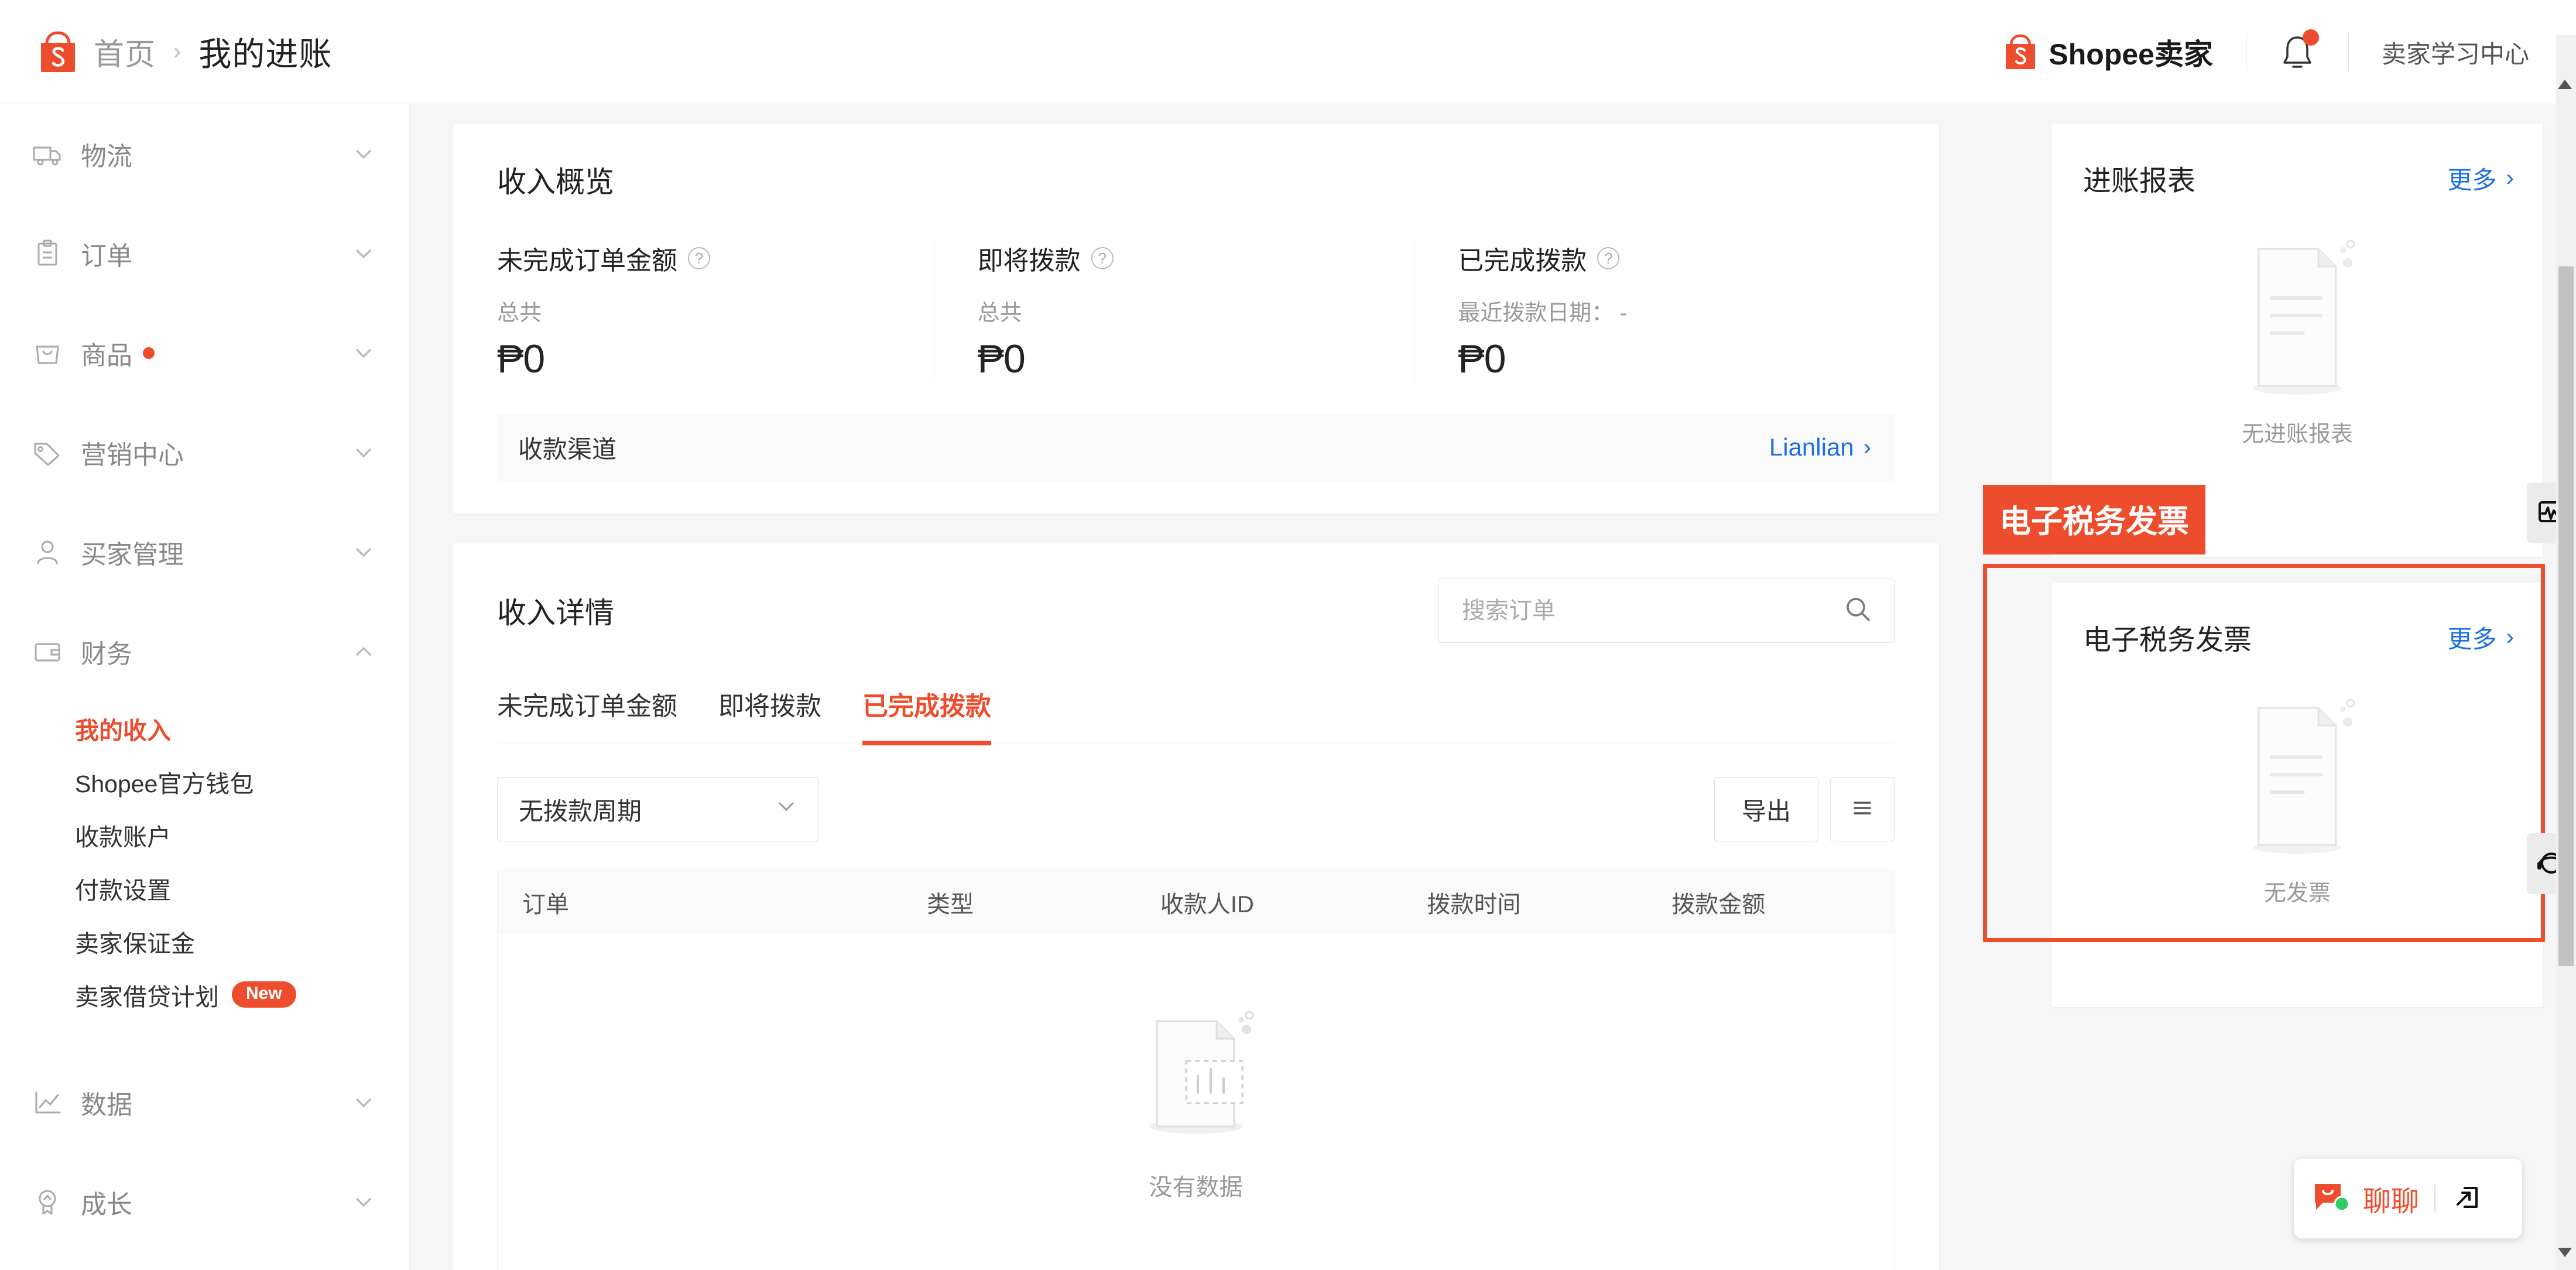  I want to click on sidebar-subitem-seller-deposit: 卖家保证金, so click(204, 941).